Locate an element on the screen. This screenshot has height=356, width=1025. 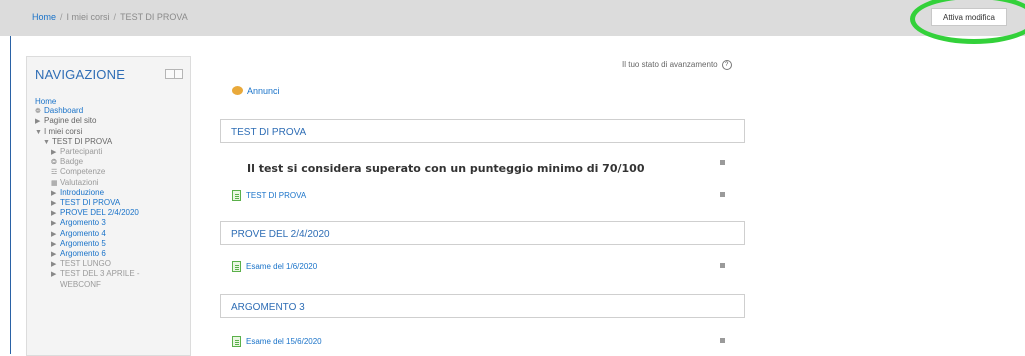
nav-item-my-courses: ▼ I miei corsi is located at coordinates (87, 132).